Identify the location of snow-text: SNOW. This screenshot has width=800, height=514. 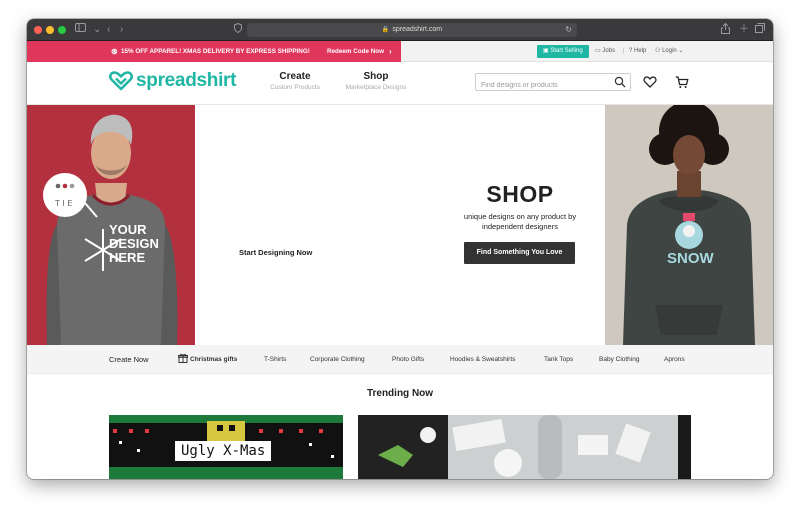
(690, 258).